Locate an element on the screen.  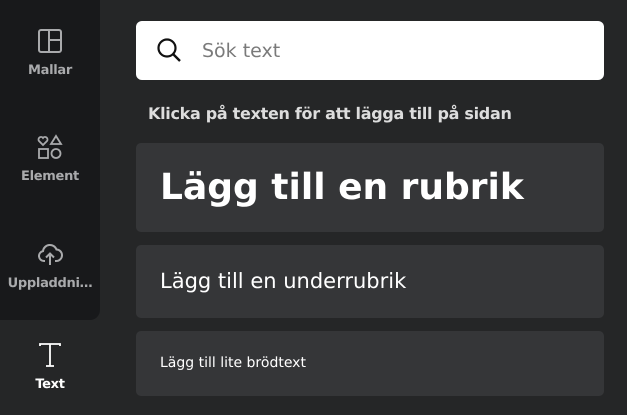
sidebar-item: Mallar is located at coordinates (50, 53).